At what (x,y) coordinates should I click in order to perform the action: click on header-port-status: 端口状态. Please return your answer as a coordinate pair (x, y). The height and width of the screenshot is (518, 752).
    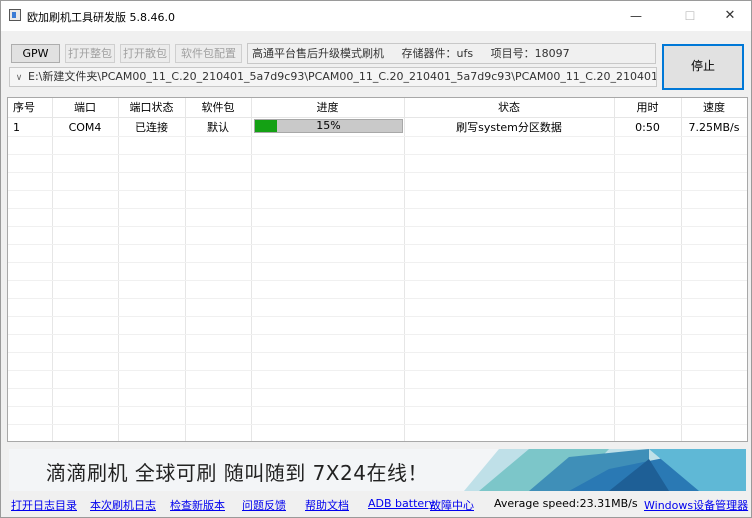
    Looking at the image, I should click on (151, 108).